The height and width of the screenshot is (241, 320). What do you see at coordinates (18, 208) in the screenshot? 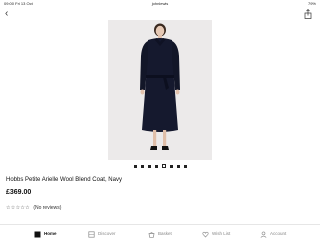
I see `rating-stars-icon: ☆☆☆☆☆` at bounding box center [18, 208].